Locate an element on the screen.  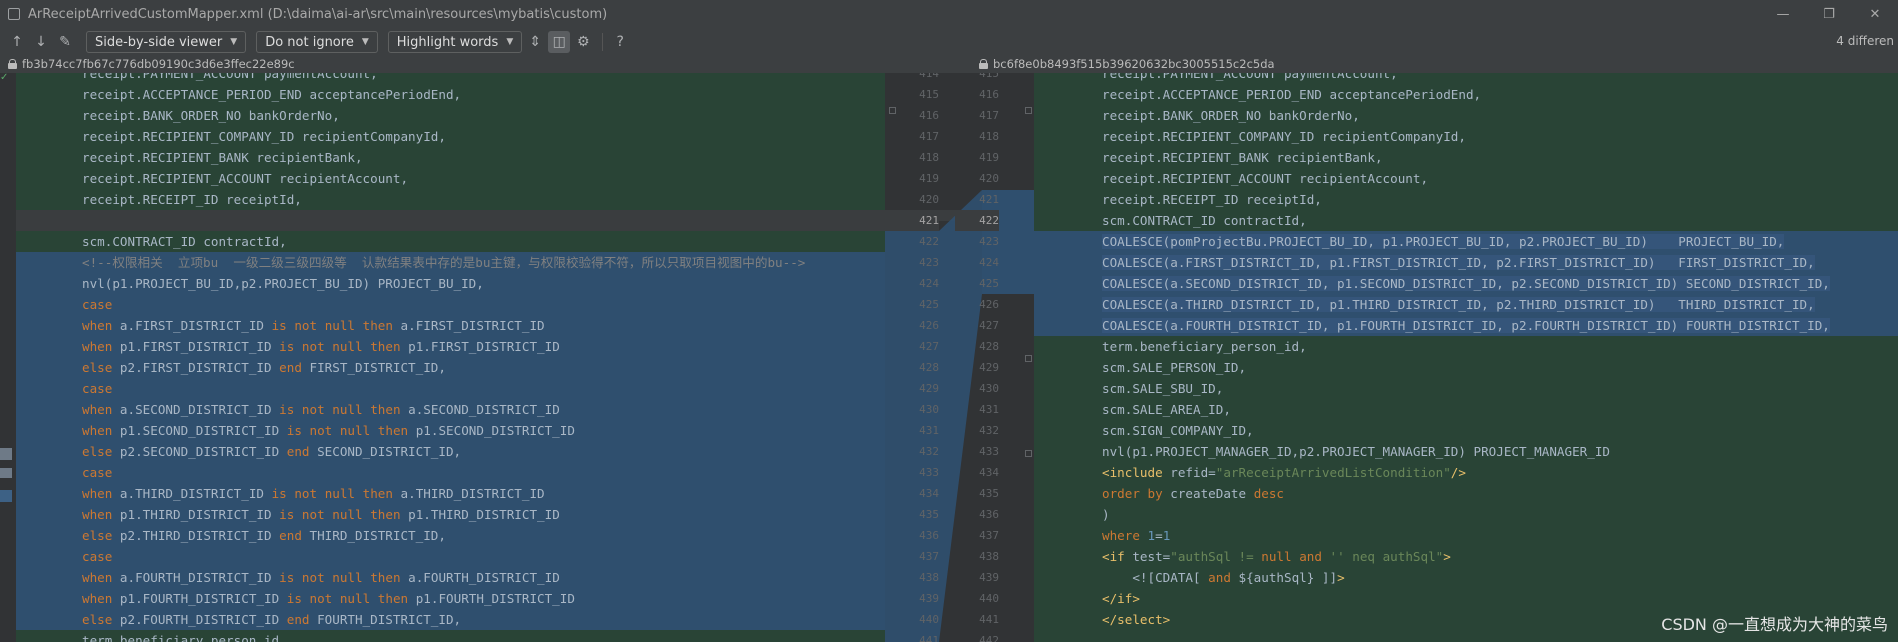
code-line: where 1=1 is located at coordinates (1466, 535).